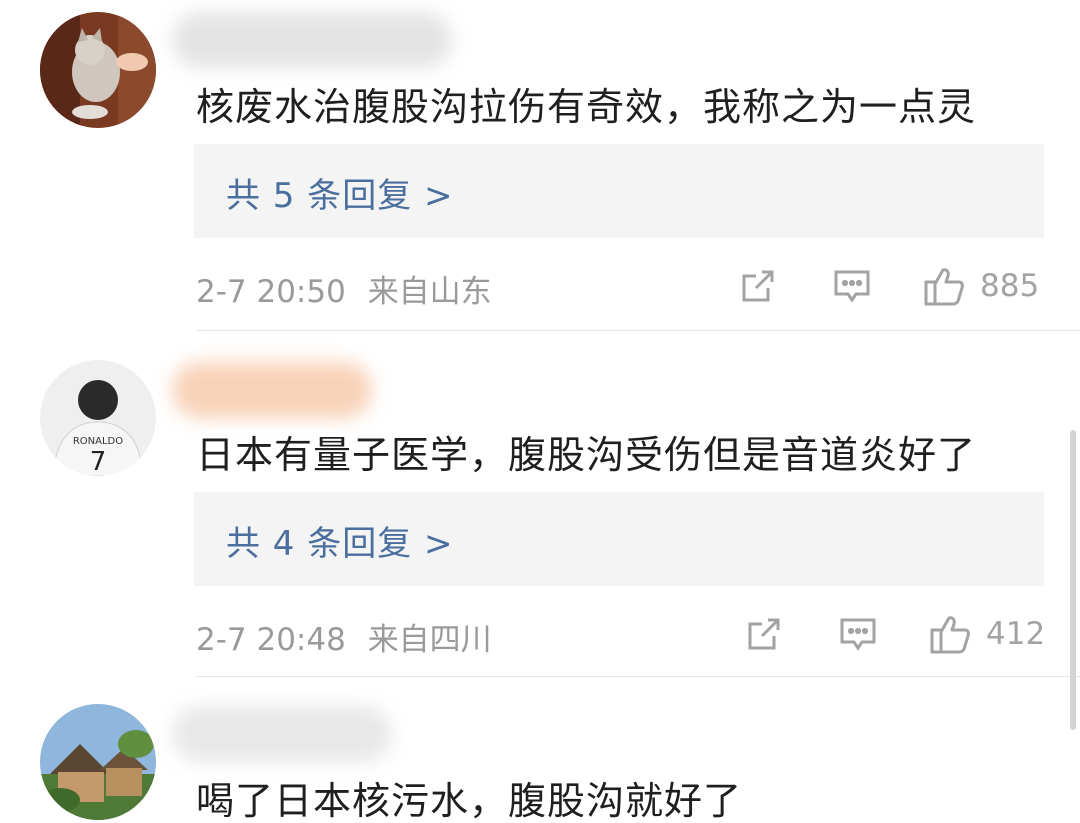 The image size is (1080, 823). What do you see at coordinates (1016, 634) in the screenshot?
I see `like-count: 412` at bounding box center [1016, 634].